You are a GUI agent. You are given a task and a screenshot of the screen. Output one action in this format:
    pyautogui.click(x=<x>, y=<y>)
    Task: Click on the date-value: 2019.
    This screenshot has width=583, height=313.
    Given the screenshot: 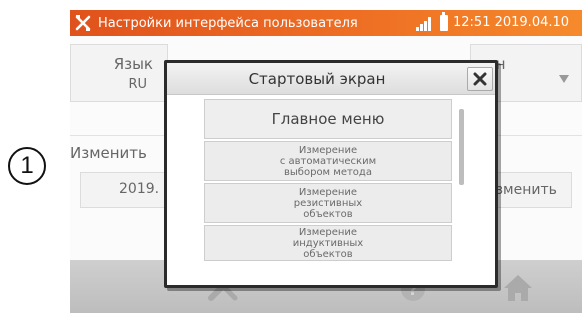 What is the action you would take?
    pyautogui.click(x=139, y=189)
    